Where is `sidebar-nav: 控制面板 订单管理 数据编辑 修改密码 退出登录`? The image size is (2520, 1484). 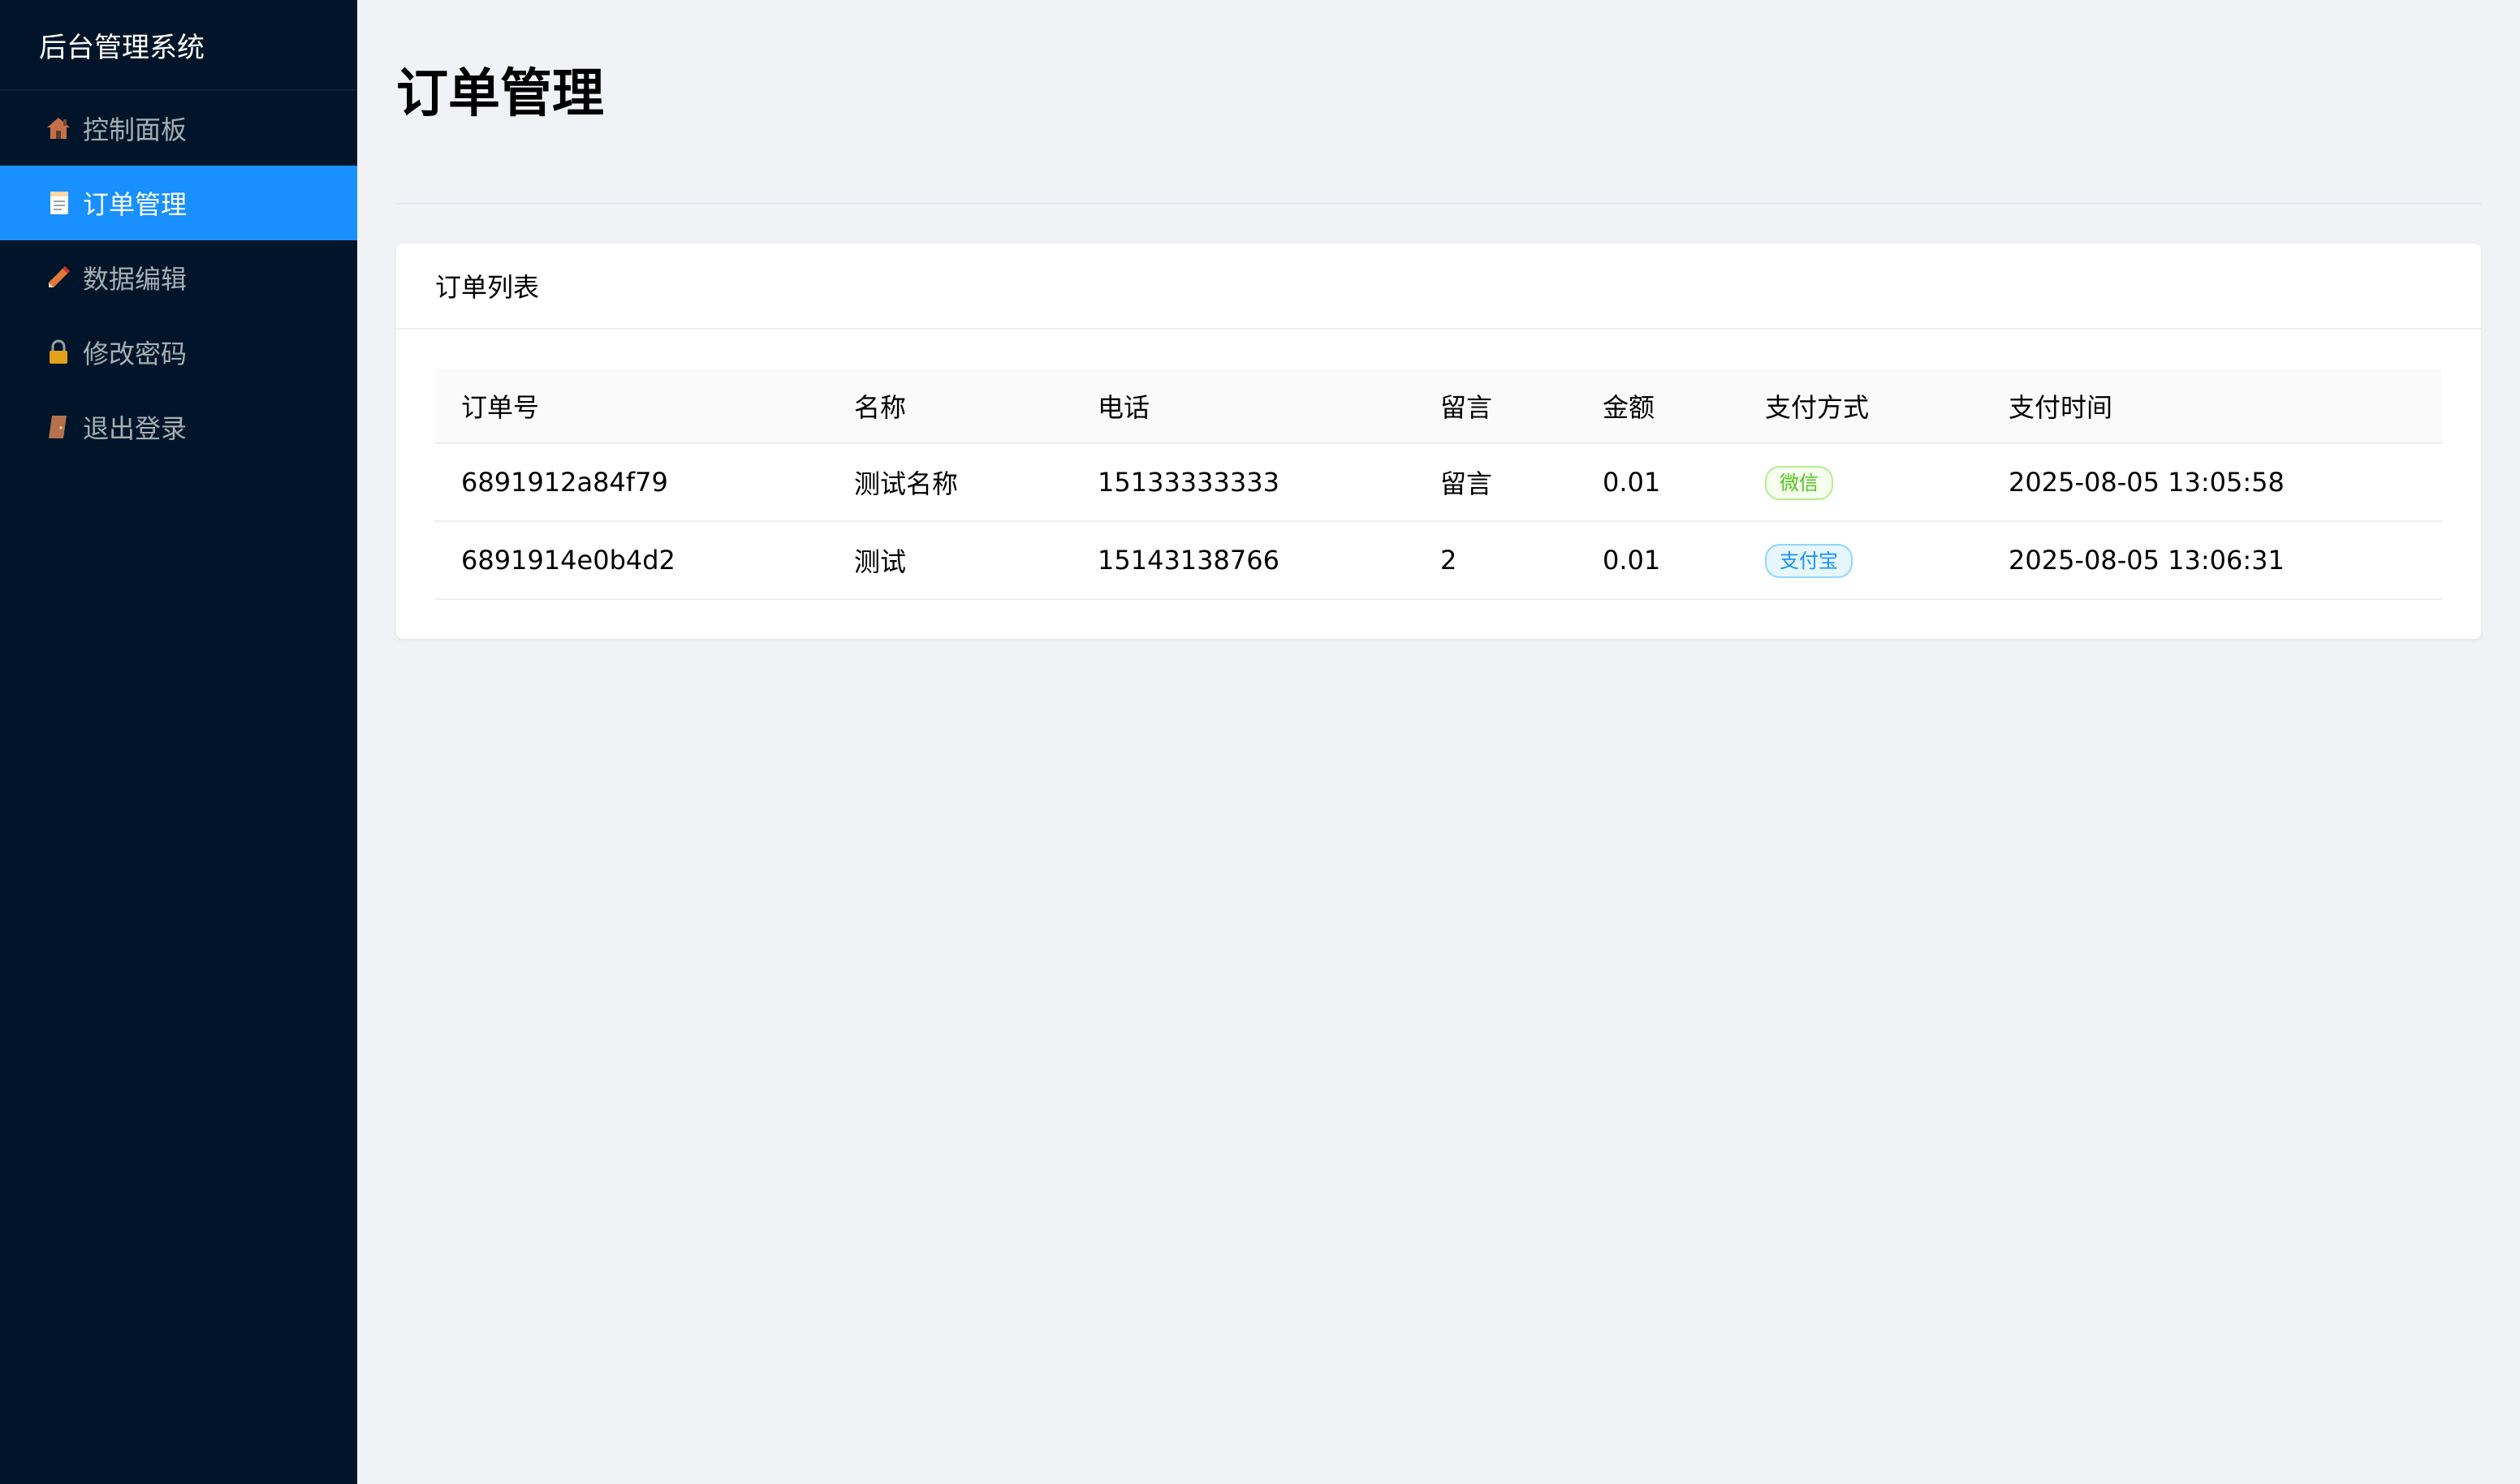
sidebar-nav: 控制面板 订单管理 数据编辑 修改密码 退出登录 is located at coordinates (178, 277).